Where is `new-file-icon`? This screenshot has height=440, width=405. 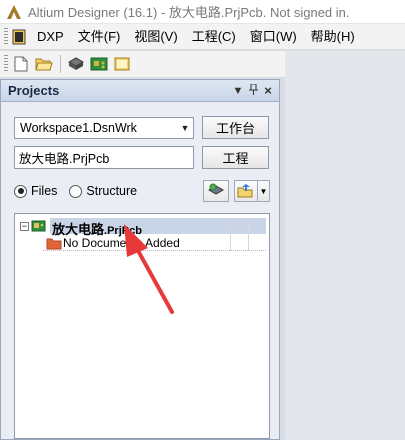 new-file-icon is located at coordinates (21, 64).